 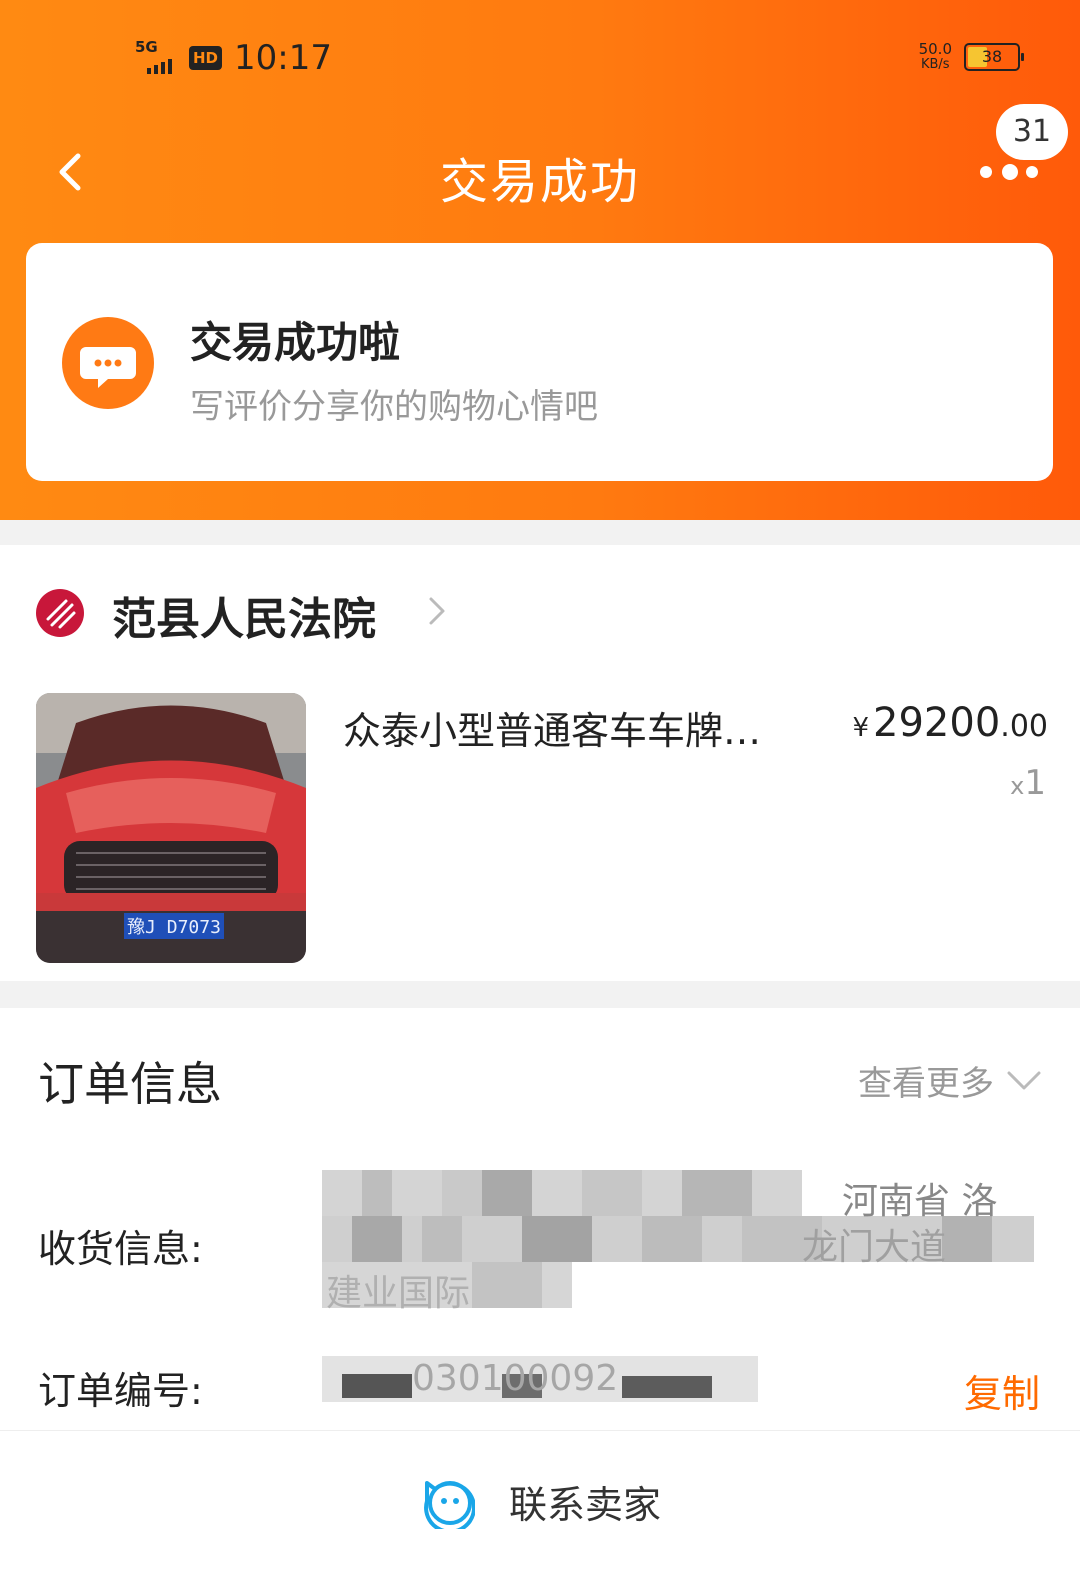 What do you see at coordinates (935, 56) in the screenshot?
I see `network-speed: 50.0 KB/s` at bounding box center [935, 56].